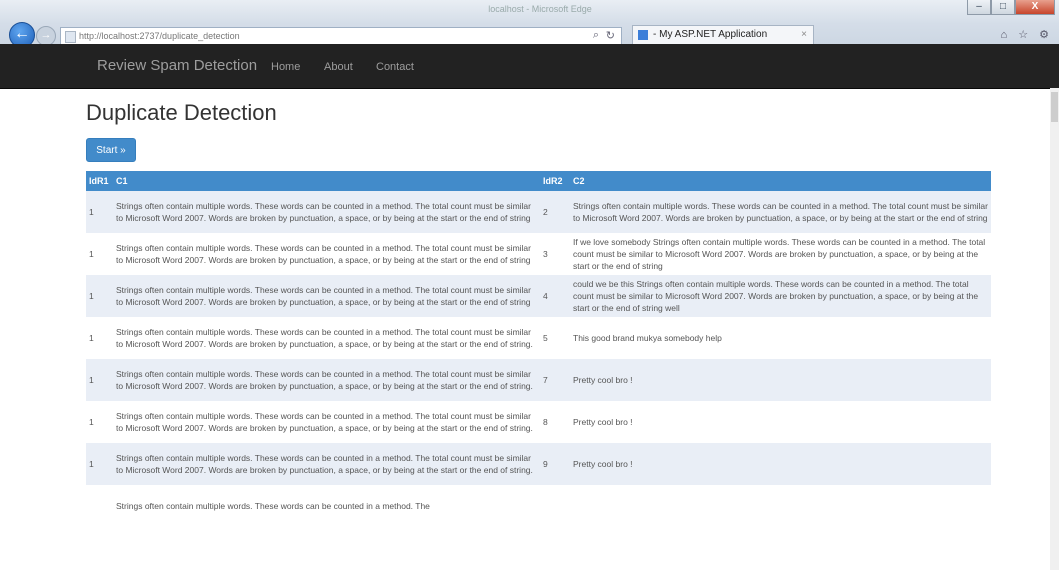 The width and height of the screenshot is (1059, 570). I want to click on header-c2: C2, so click(780, 181).